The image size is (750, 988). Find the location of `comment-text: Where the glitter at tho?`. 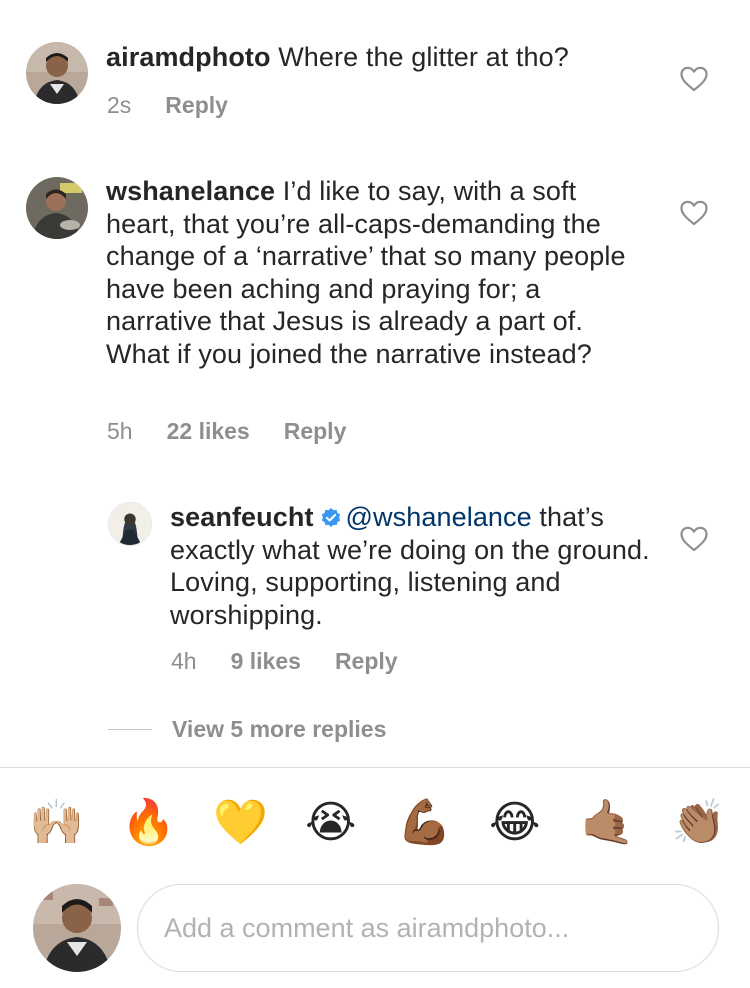

comment-text: Where the glitter at tho? is located at coordinates (423, 57).